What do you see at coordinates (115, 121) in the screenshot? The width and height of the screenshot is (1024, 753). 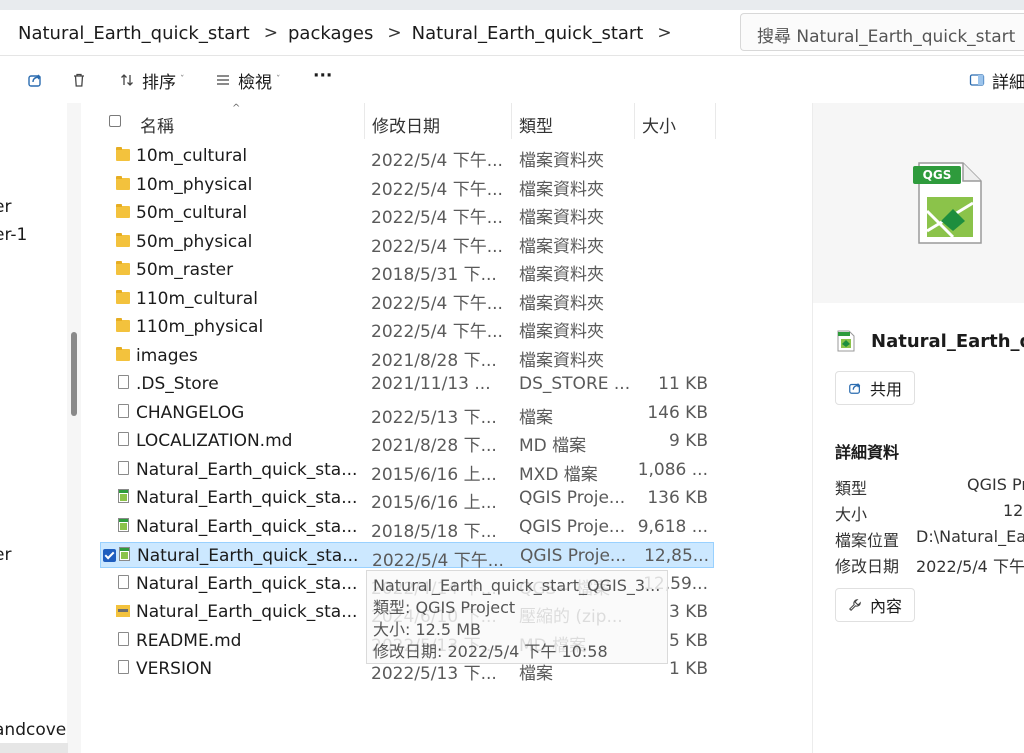 I see `select-all-checkbox` at bounding box center [115, 121].